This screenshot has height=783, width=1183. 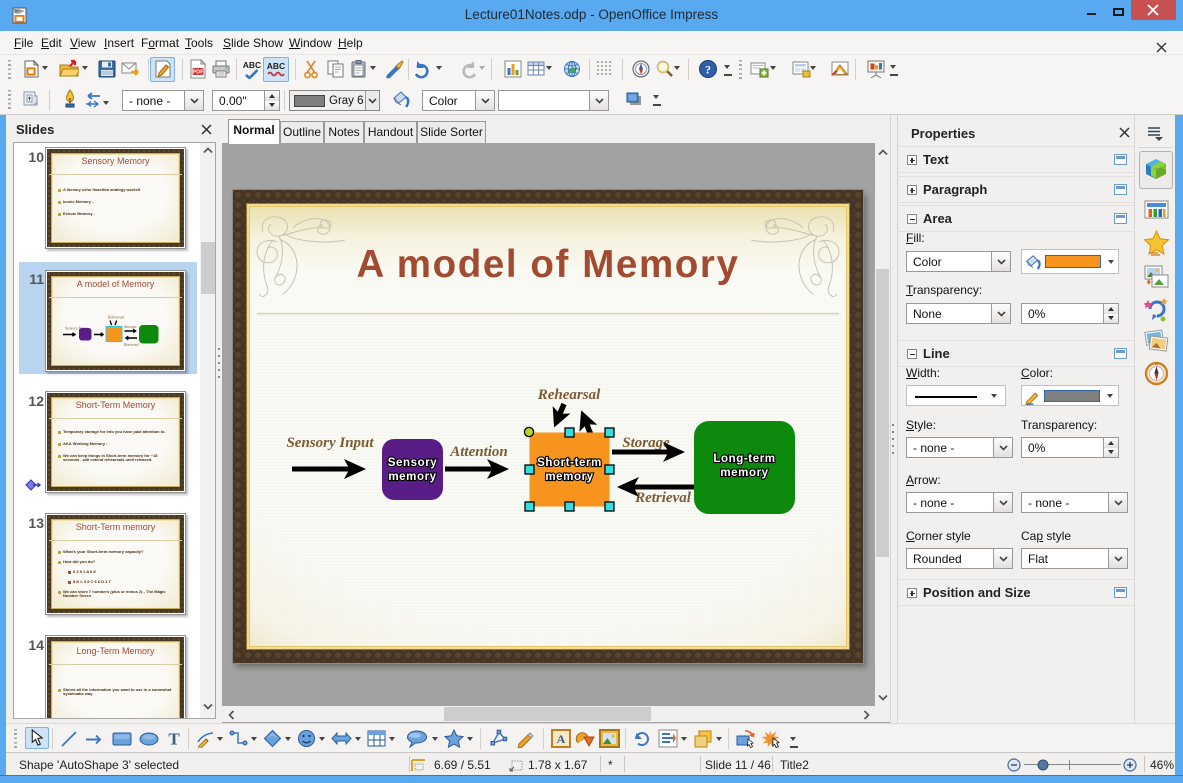 What do you see at coordinates (174, 739) in the screenshot?
I see `svg-text: T` at bounding box center [174, 739].